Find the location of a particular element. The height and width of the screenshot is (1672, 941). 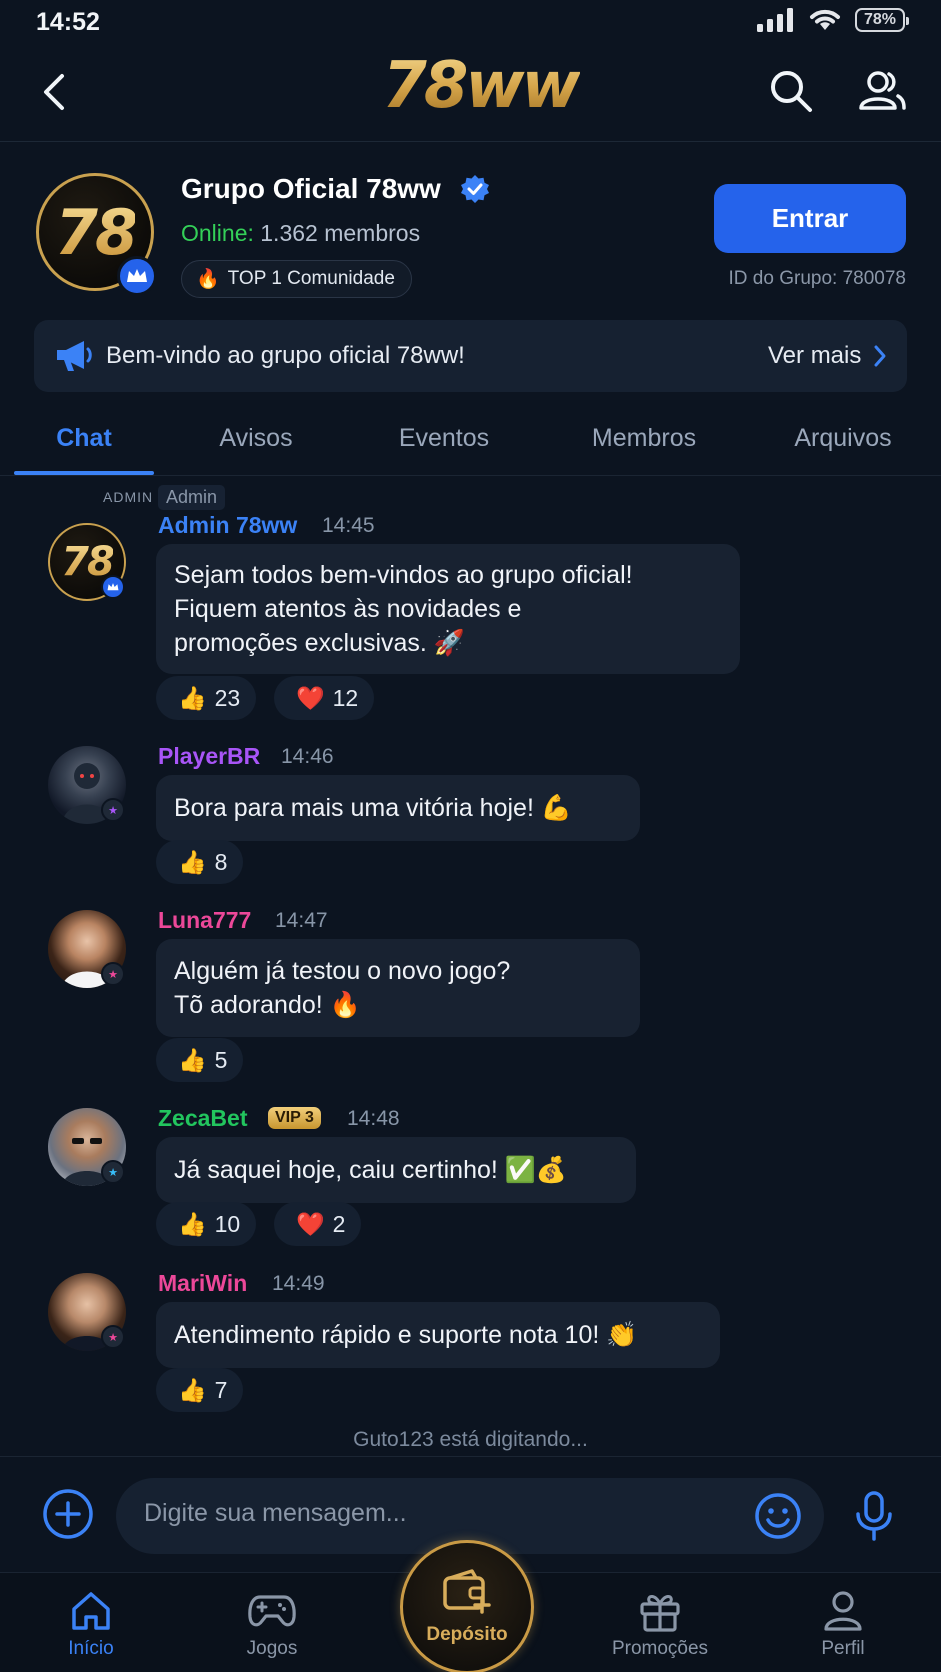

message-line: Já saquei hoje, caiu certinho! ✅💰 is located at coordinates (371, 1170).